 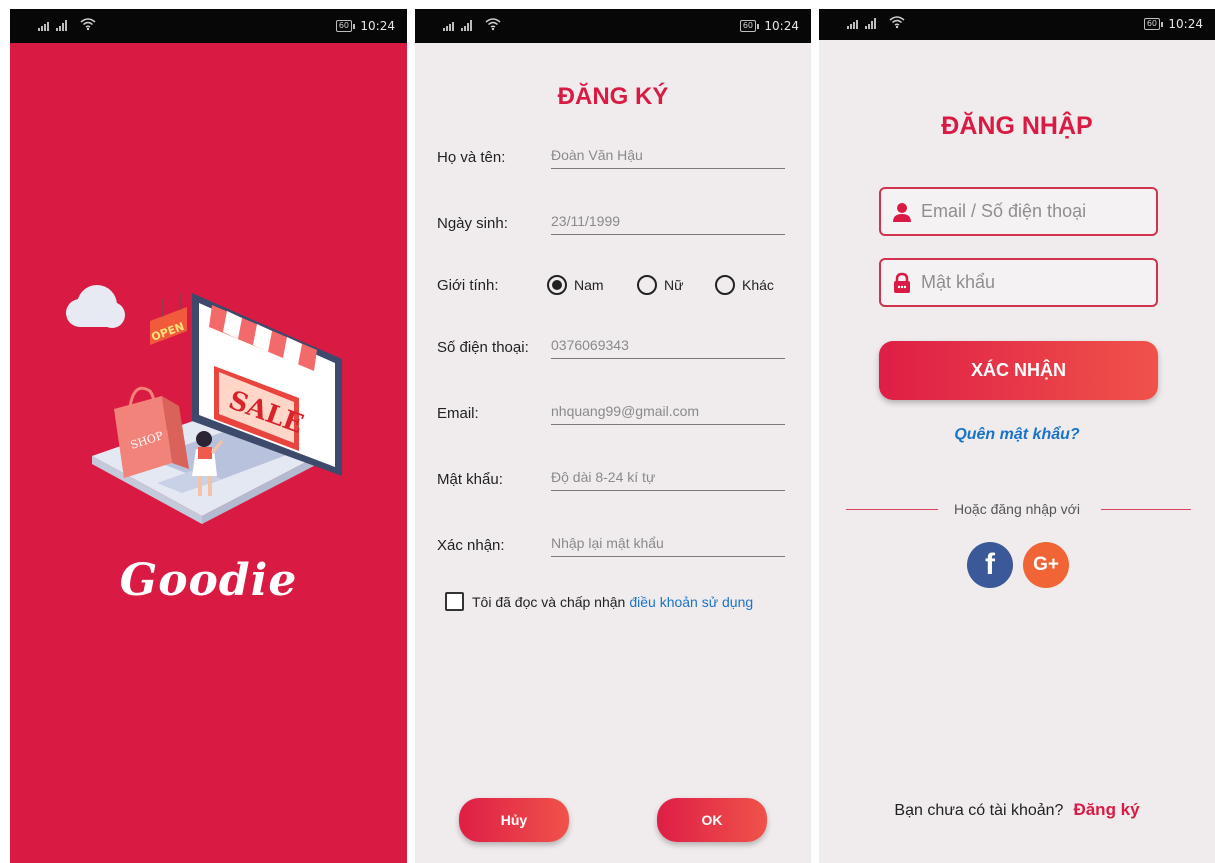 I want to click on fullname-input: Đoàn Văn Hậu, so click(x=668, y=158).